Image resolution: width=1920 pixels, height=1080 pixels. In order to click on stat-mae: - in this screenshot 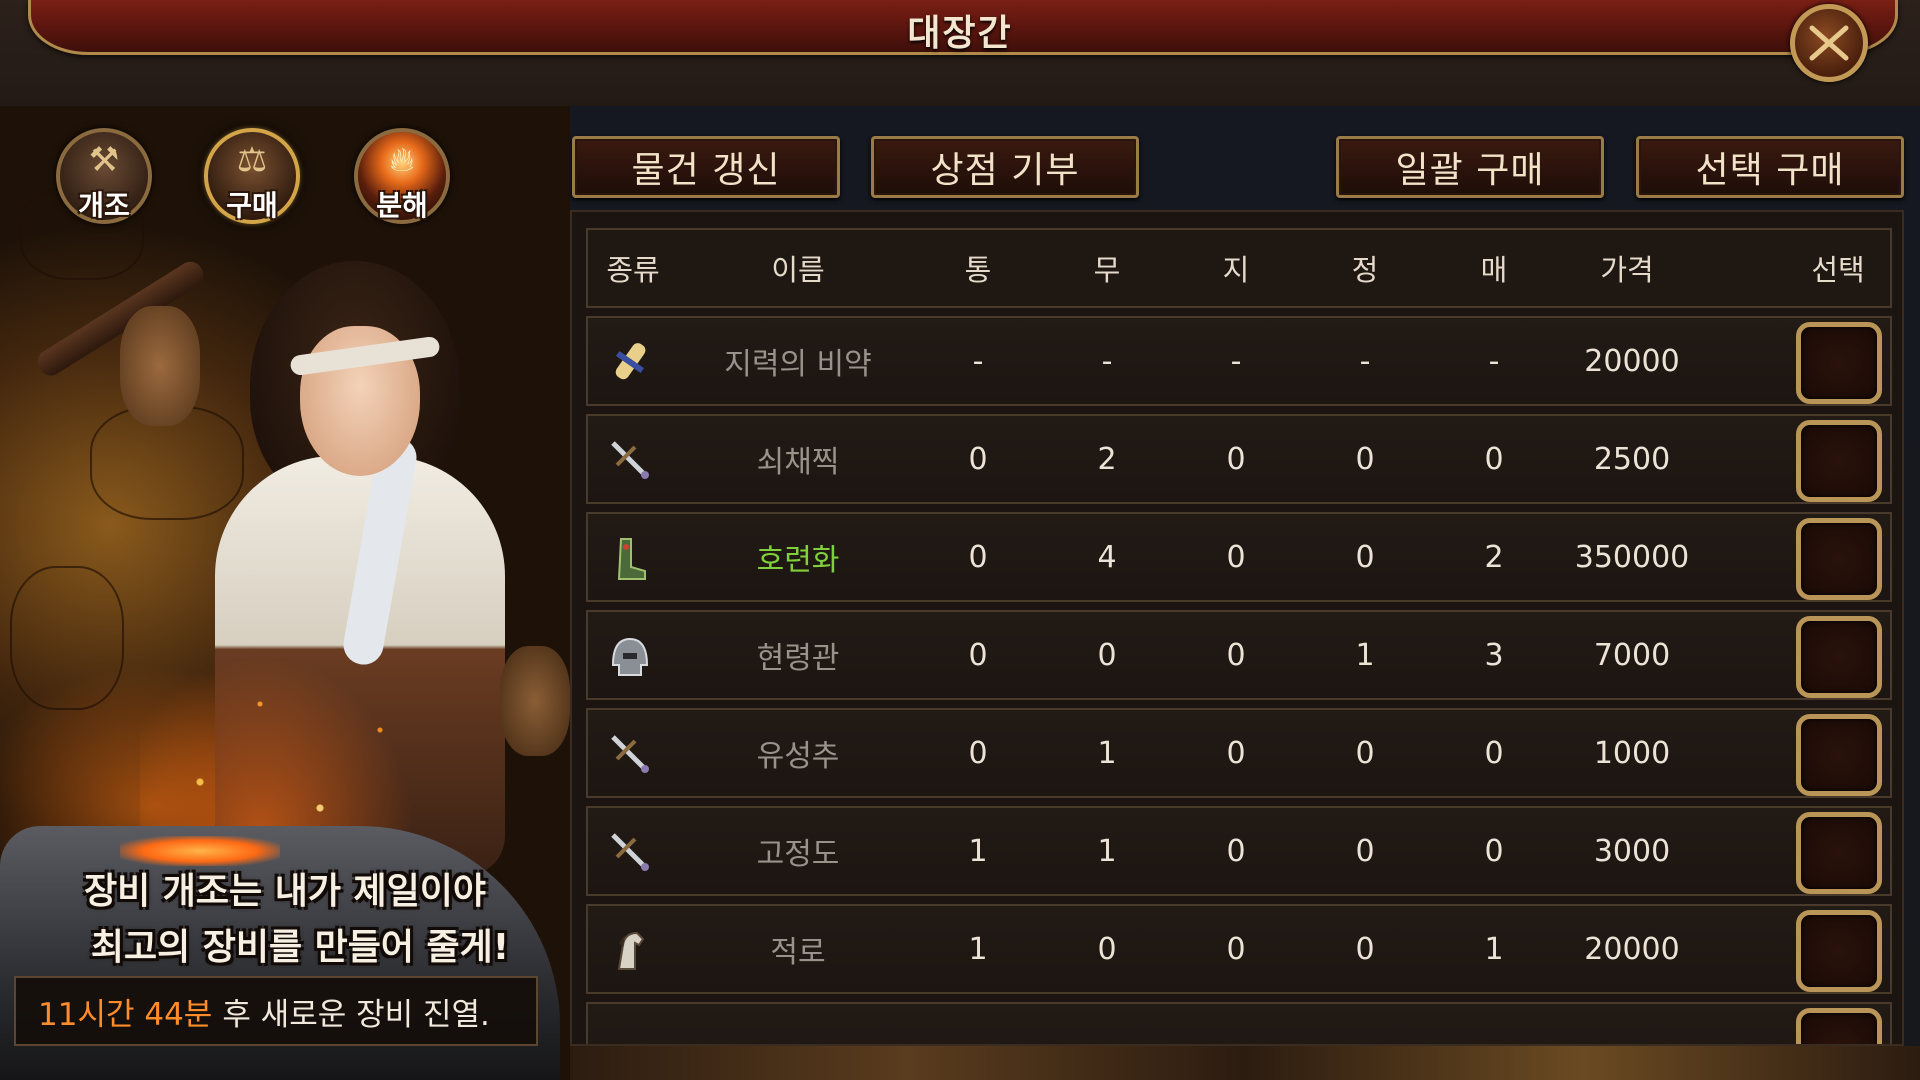, I will do `click(1494, 361)`.